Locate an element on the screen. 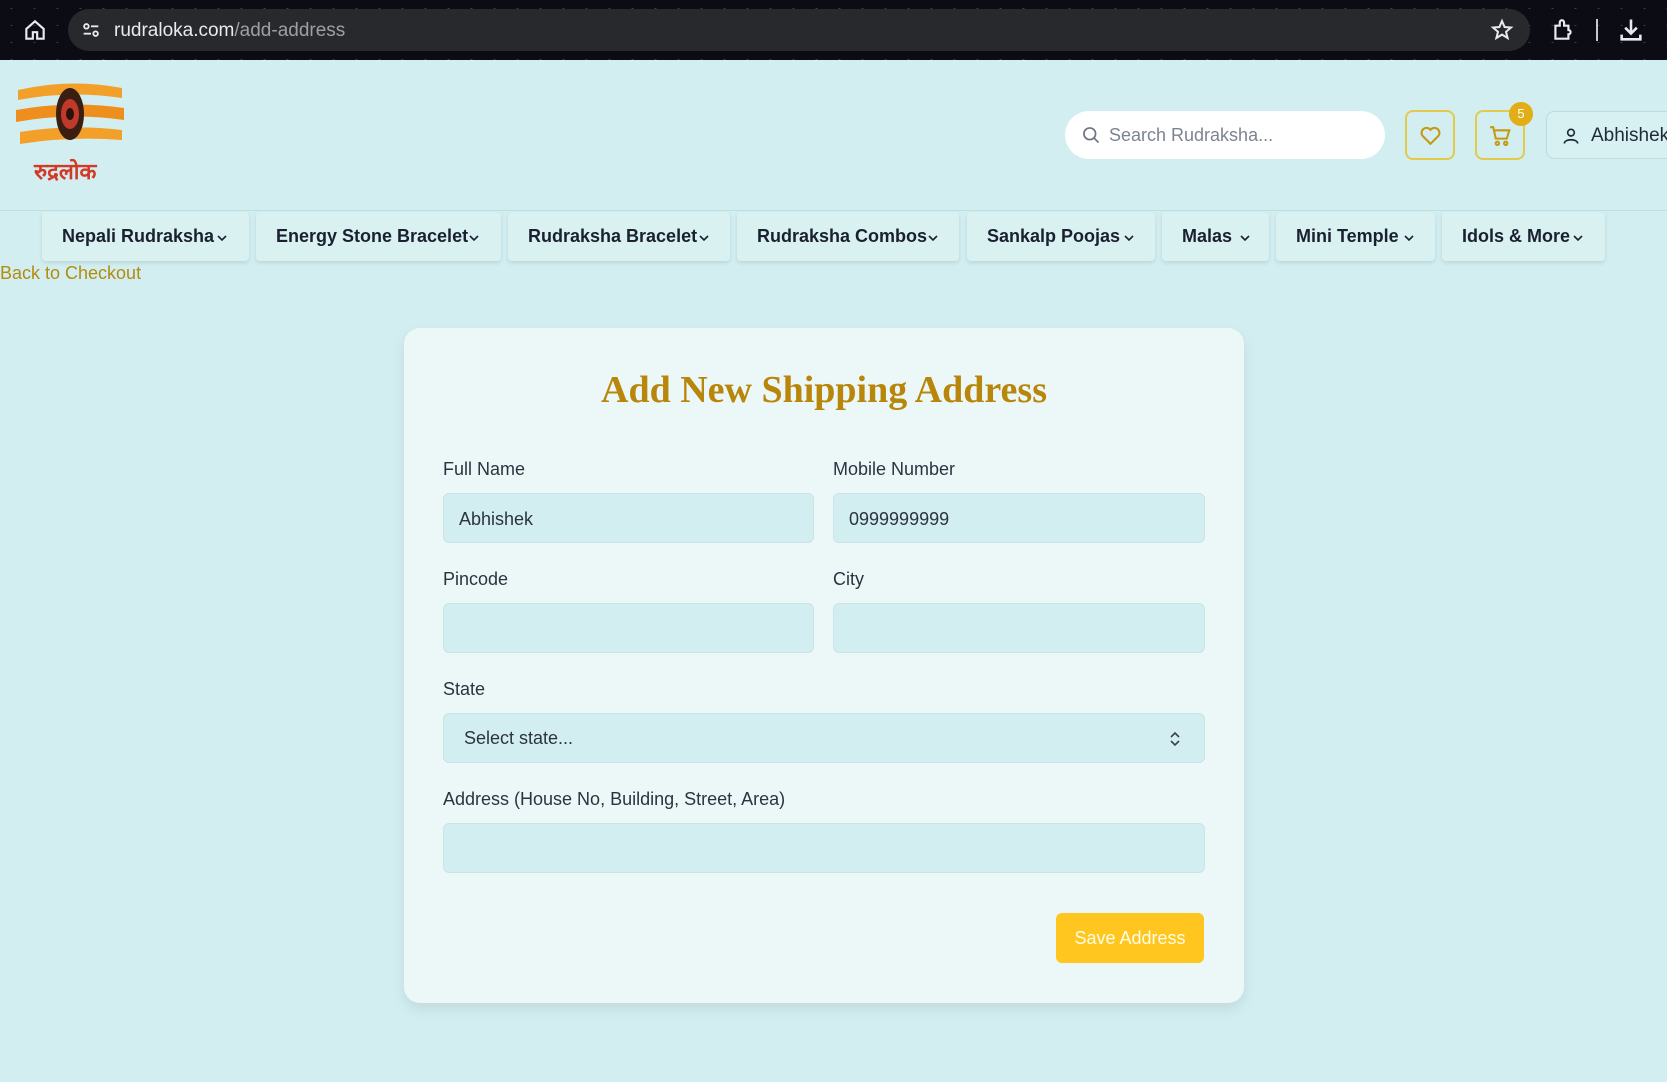  nav-item-label: Nepali Rudraksha is located at coordinates (138, 236).